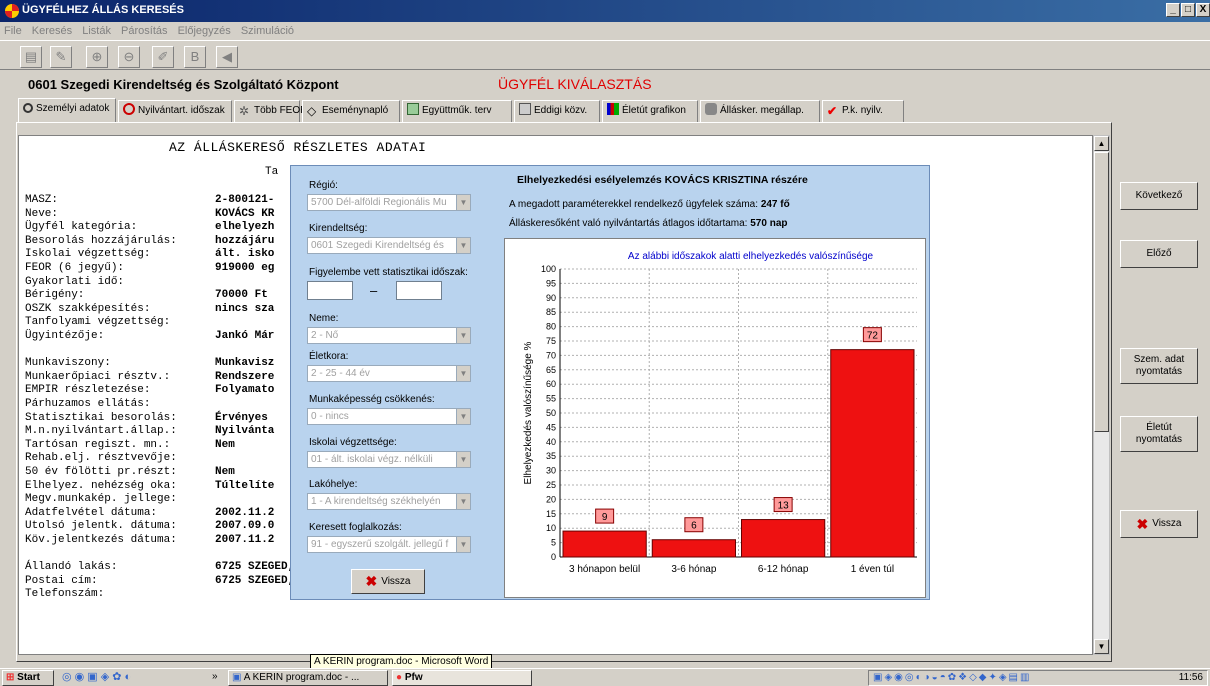 The height and width of the screenshot is (686, 1210). I want to click on edit-icon: ✐, so click(163, 57).